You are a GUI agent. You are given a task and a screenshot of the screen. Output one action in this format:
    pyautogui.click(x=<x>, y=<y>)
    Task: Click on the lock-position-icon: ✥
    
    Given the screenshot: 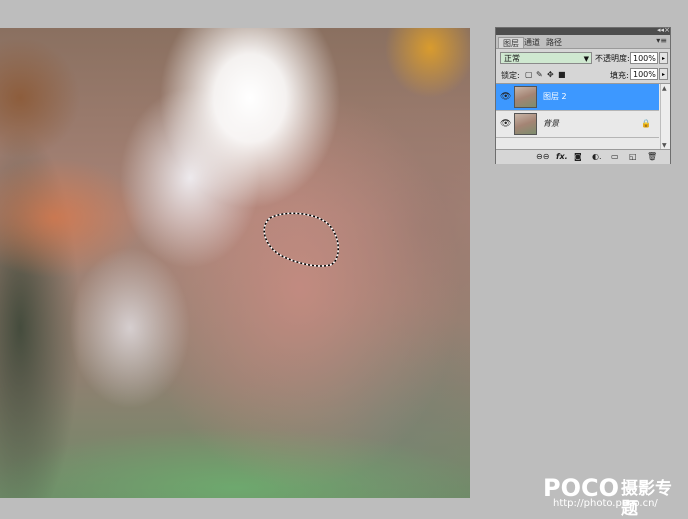 What is the action you would take?
    pyautogui.click(x=550, y=75)
    